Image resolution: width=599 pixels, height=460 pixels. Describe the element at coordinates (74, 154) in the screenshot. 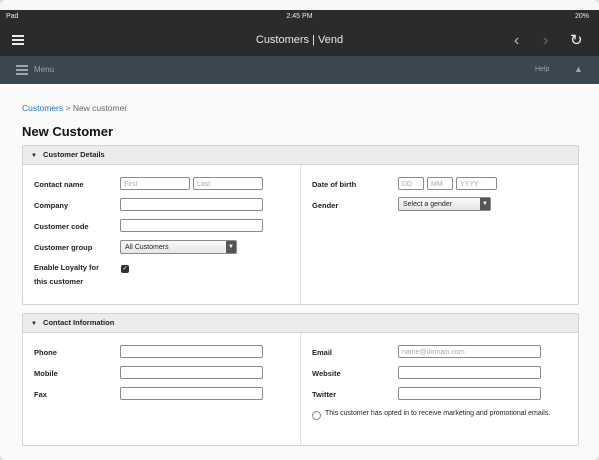

I see `customer-details-heading: Customer Details` at that location.